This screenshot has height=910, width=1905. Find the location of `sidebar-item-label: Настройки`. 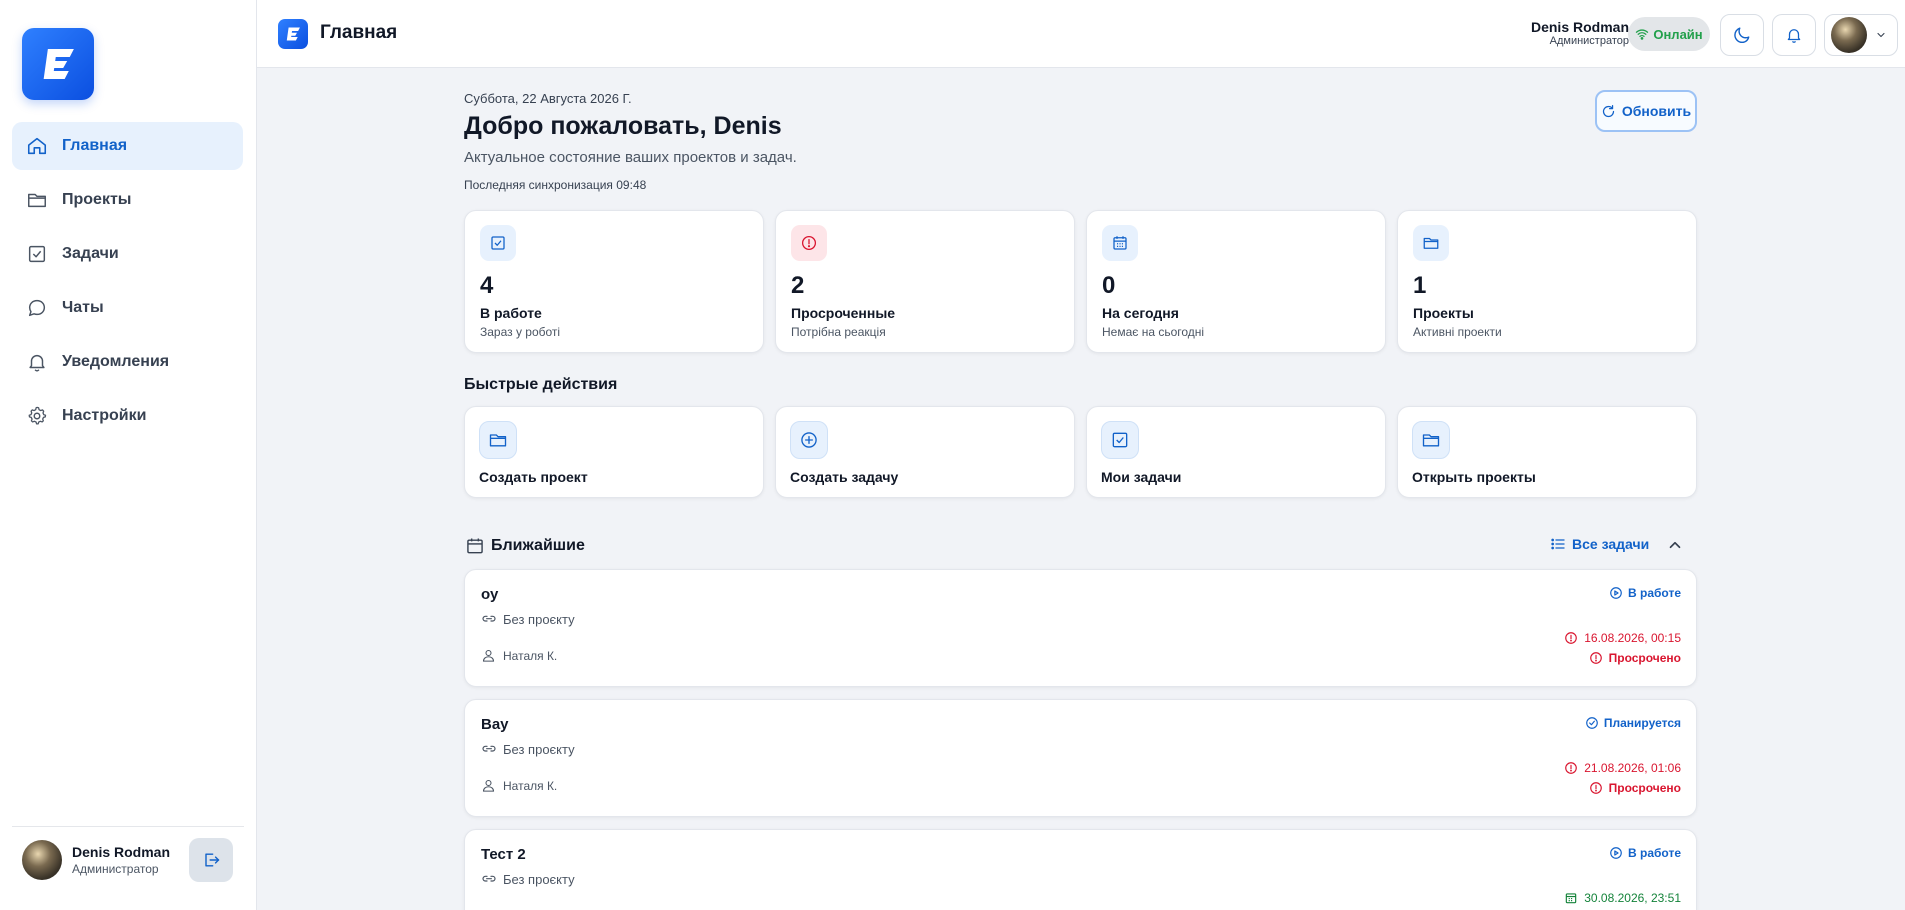

sidebar-item-label: Настройки is located at coordinates (104, 415).